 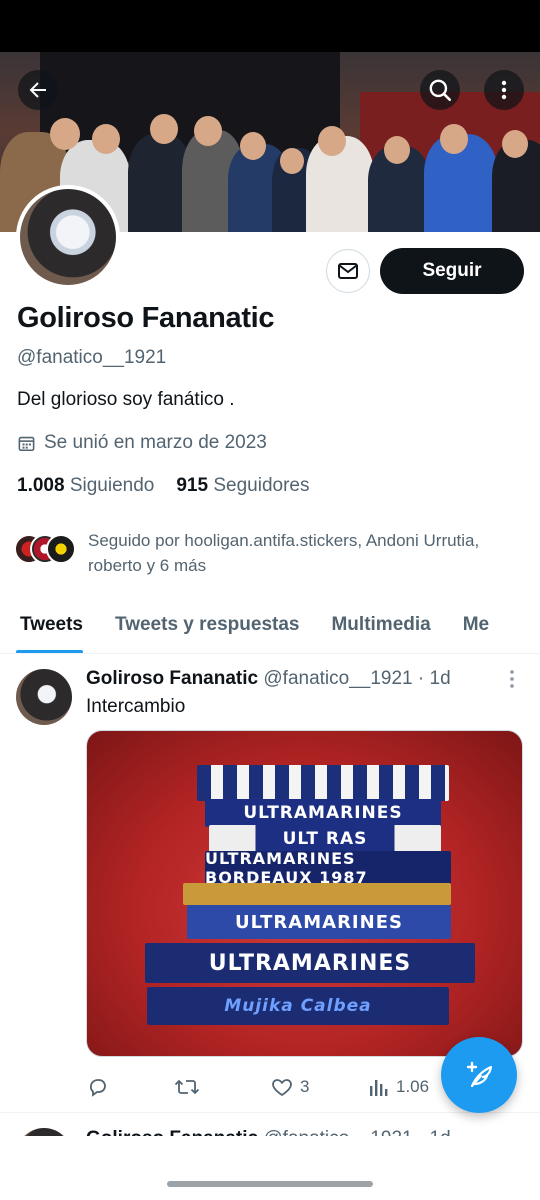 I want to click on tab-likes: Me, so click(x=476, y=624).